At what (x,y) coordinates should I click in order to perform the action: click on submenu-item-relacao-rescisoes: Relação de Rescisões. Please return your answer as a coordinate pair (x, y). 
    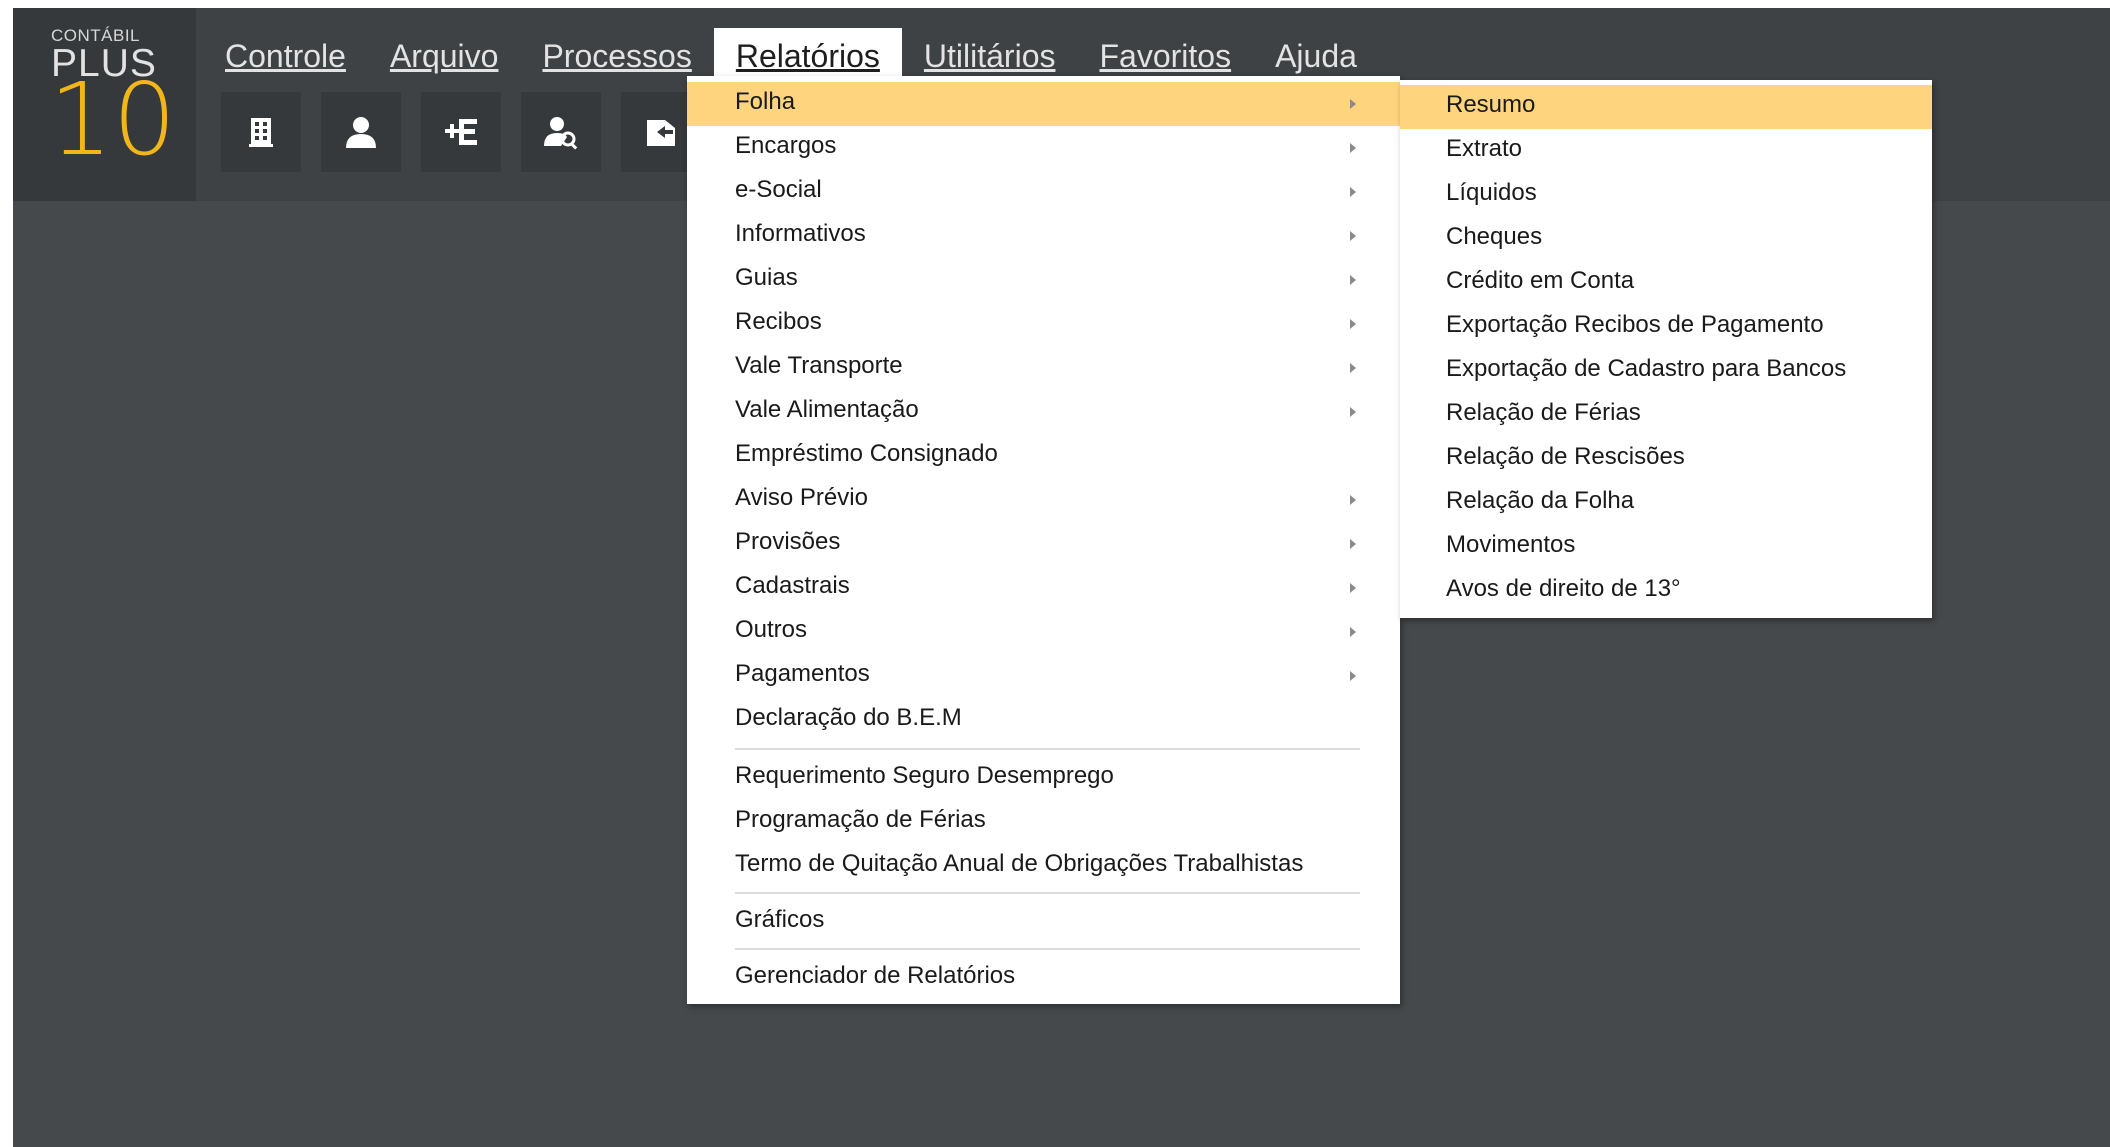
    Looking at the image, I should click on (1666, 459).